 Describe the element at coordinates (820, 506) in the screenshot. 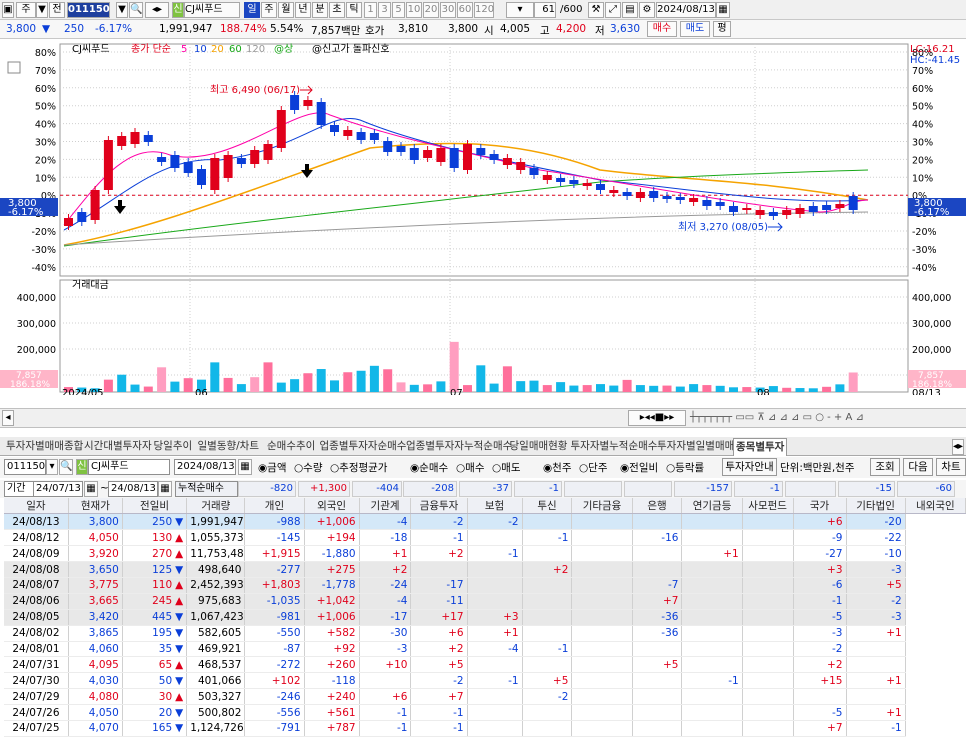

I see `col-header: 국가` at that location.